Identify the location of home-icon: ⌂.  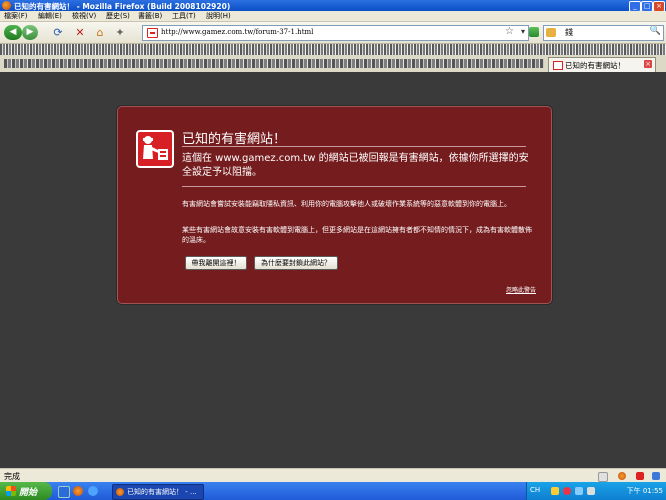
(100, 33).